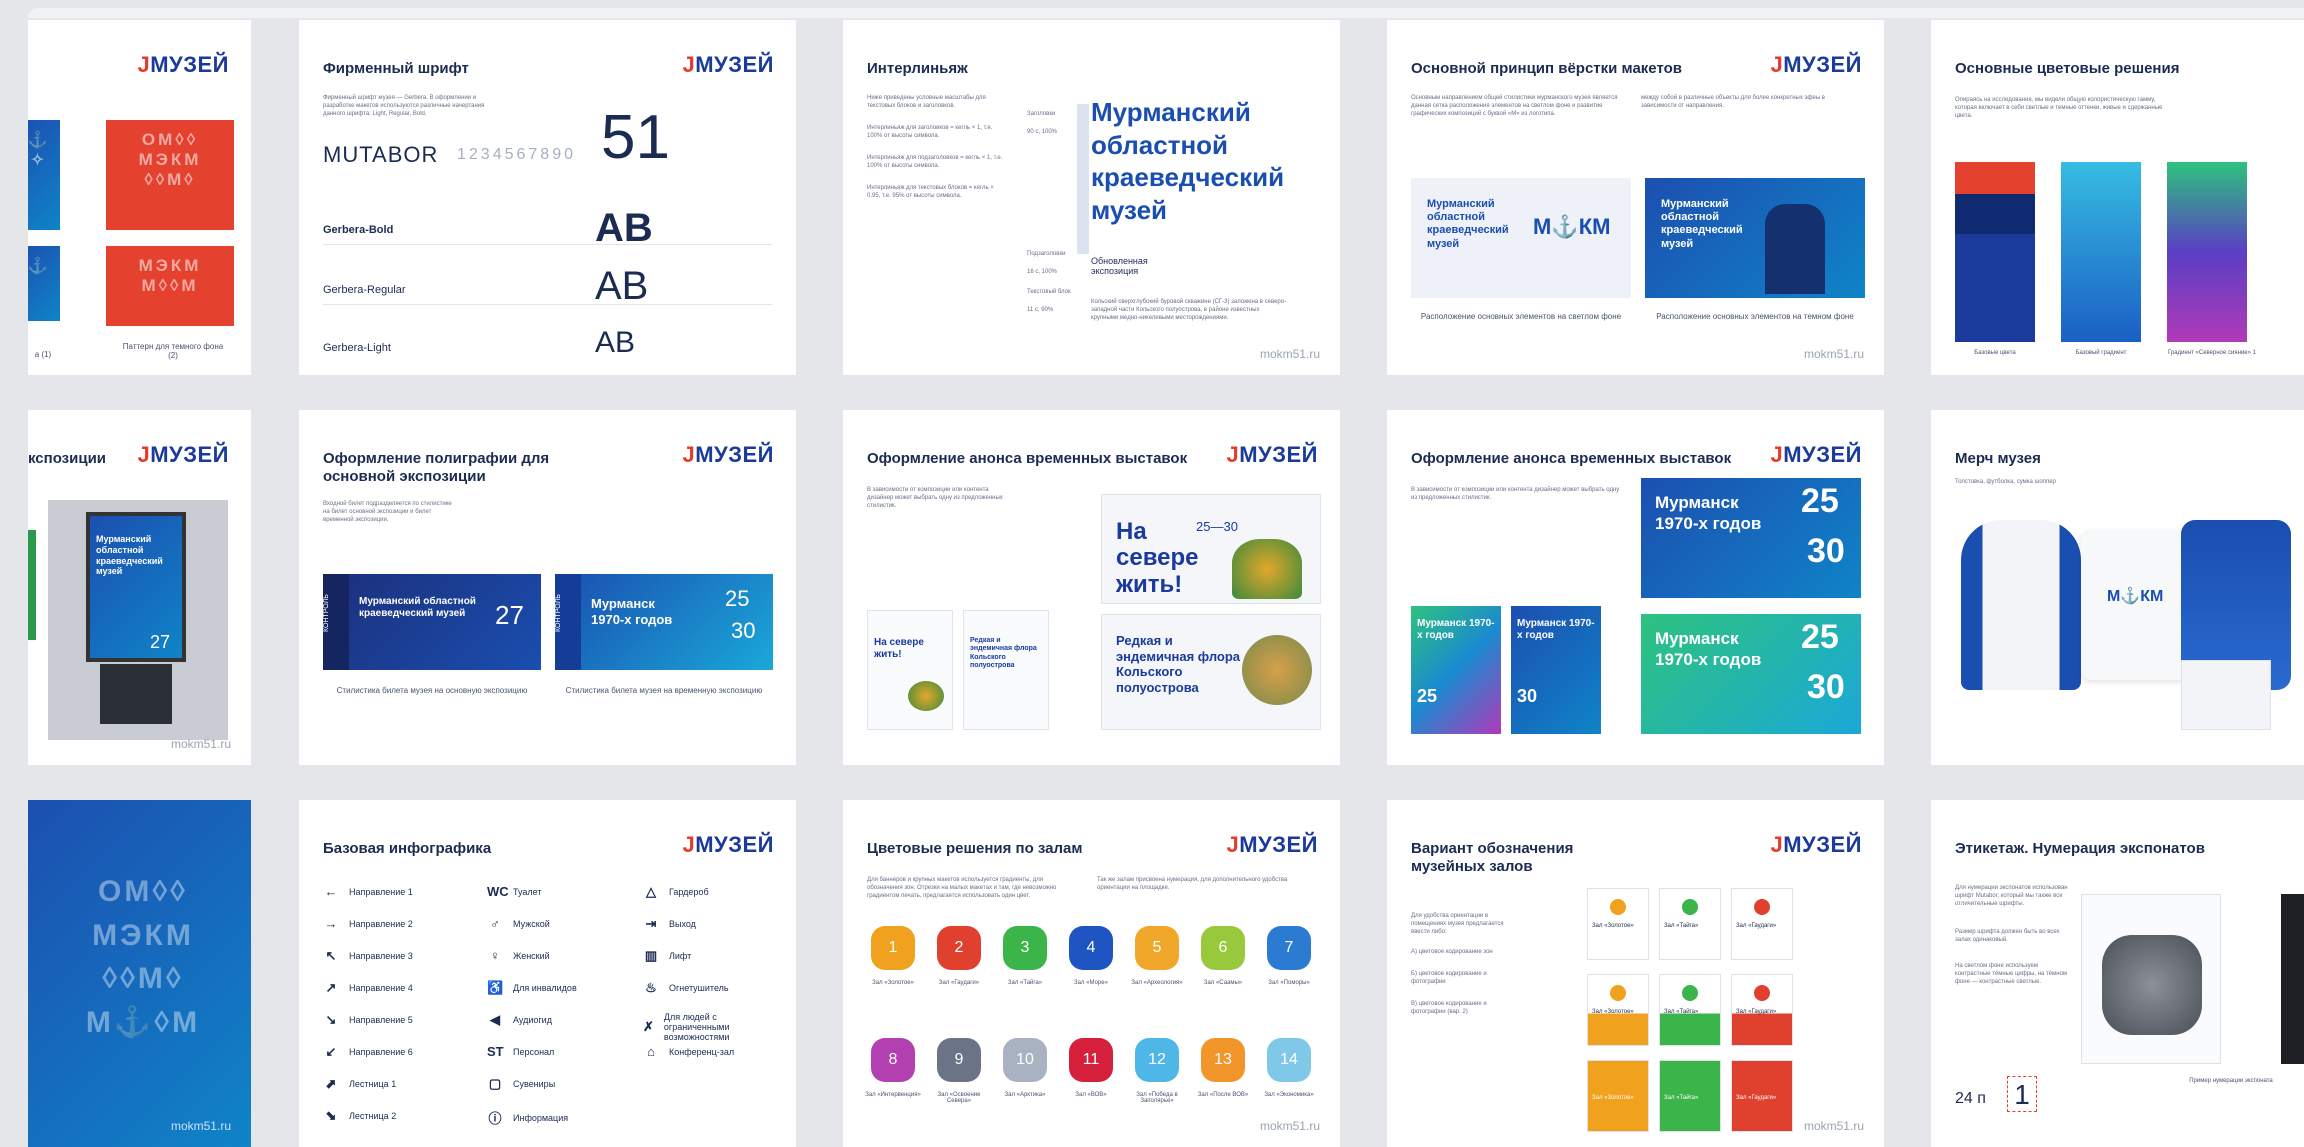 This screenshot has height=1147, width=2304. Describe the element at coordinates (364, 290) in the screenshot. I see `font-name-regular: Gerbera-Regular` at that location.